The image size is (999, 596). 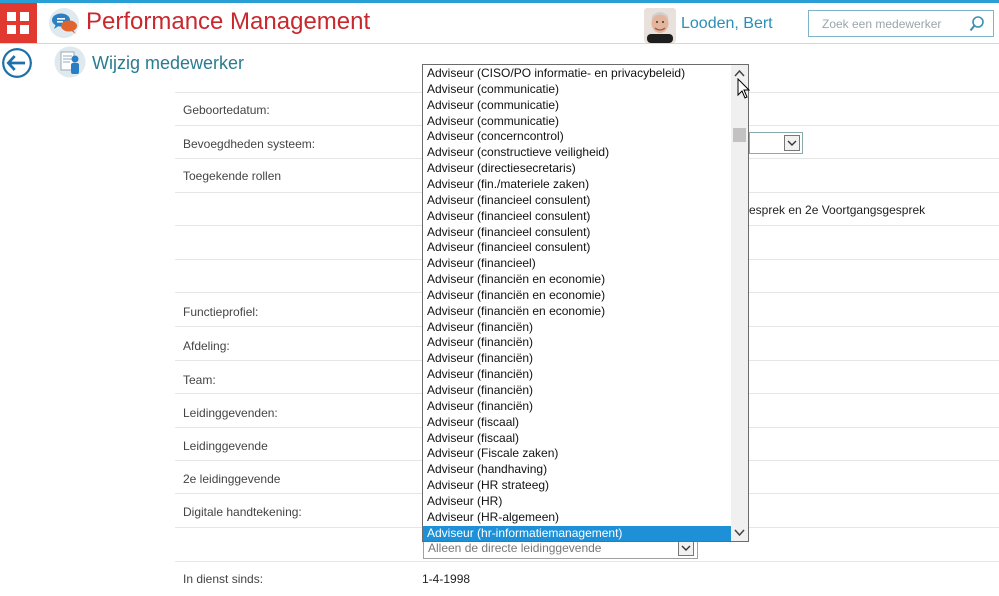 I want to click on label-geboortedatum: Geboortedatum:, so click(x=226, y=110).